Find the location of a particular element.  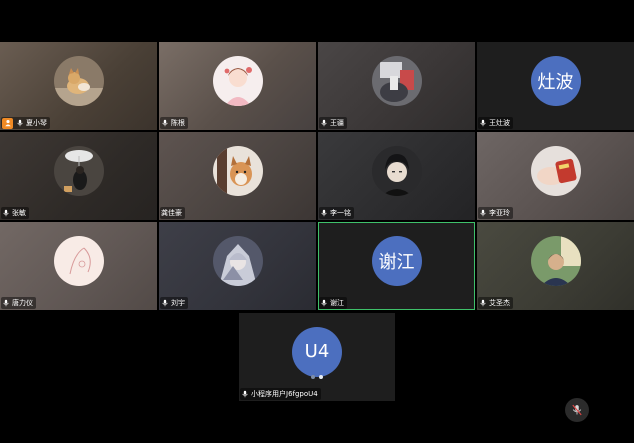

participant-name: 艾圣杰 is located at coordinates (499, 303).